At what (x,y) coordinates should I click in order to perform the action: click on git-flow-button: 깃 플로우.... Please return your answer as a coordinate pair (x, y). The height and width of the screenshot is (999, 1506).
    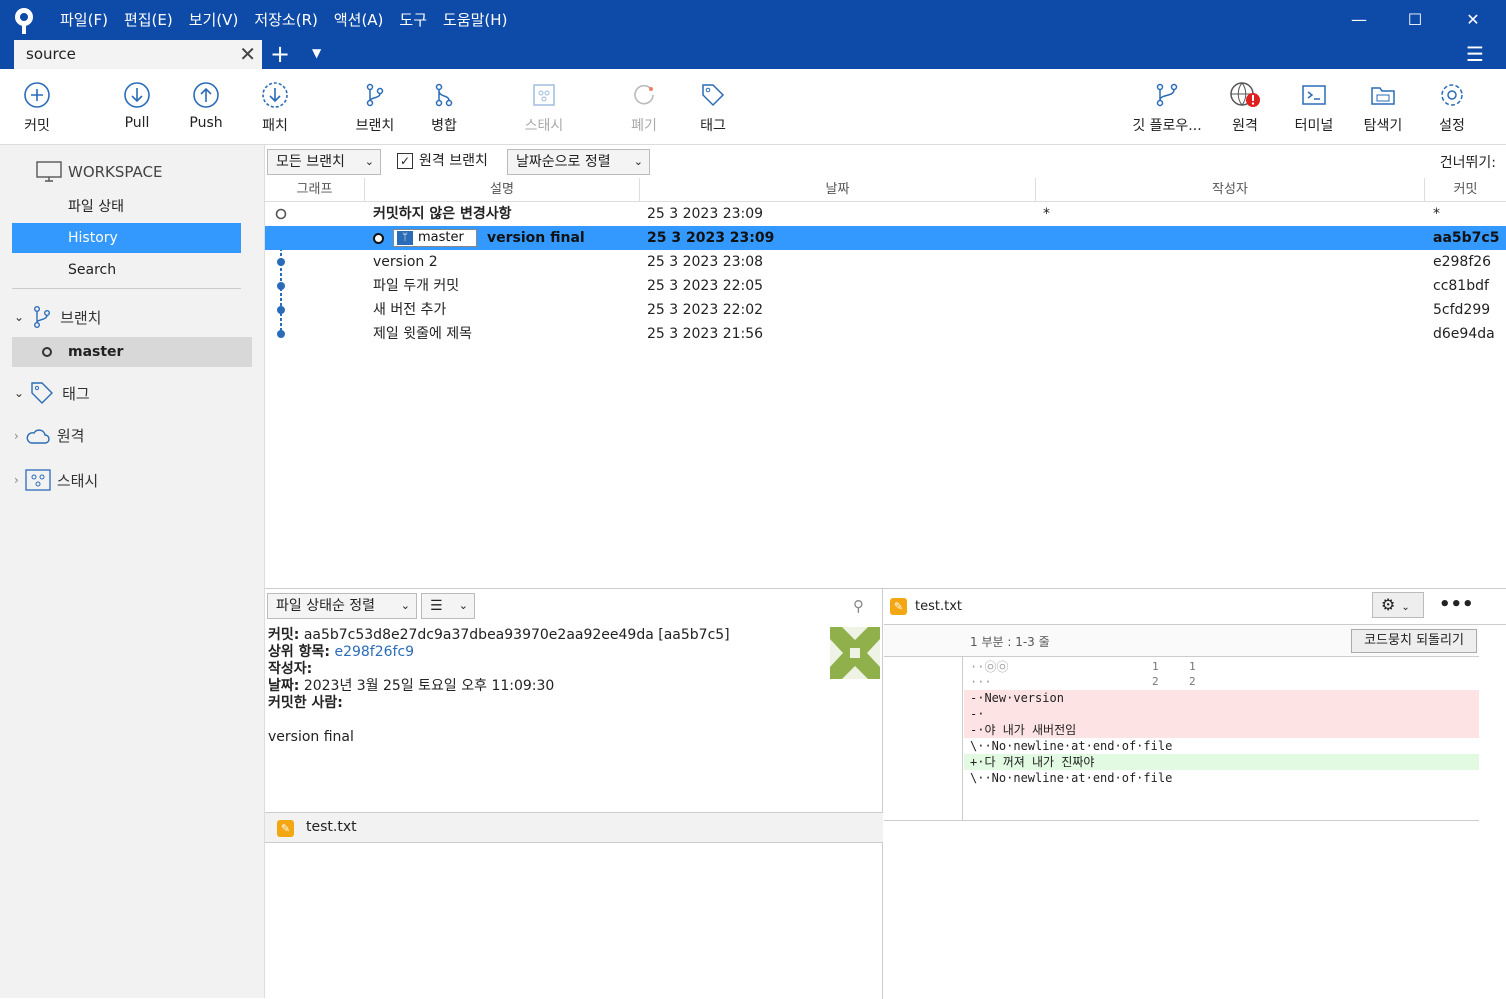
    Looking at the image, I should click on (1167, 108).